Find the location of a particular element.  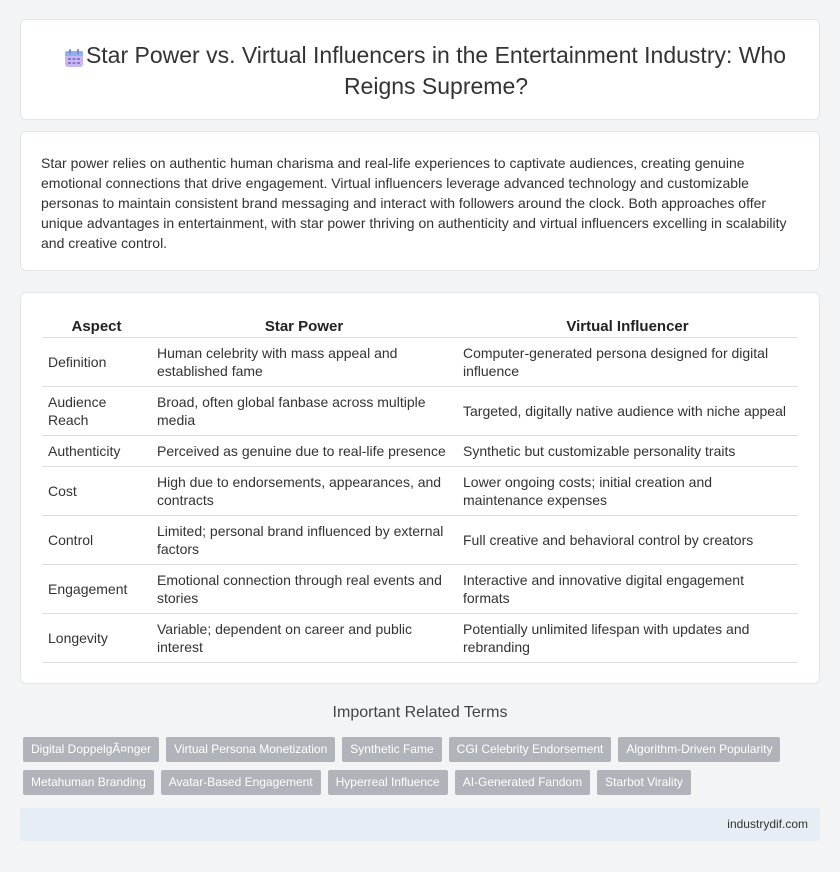

related-term-tag: Metahuman Branding is located at coordinates (88, 782).